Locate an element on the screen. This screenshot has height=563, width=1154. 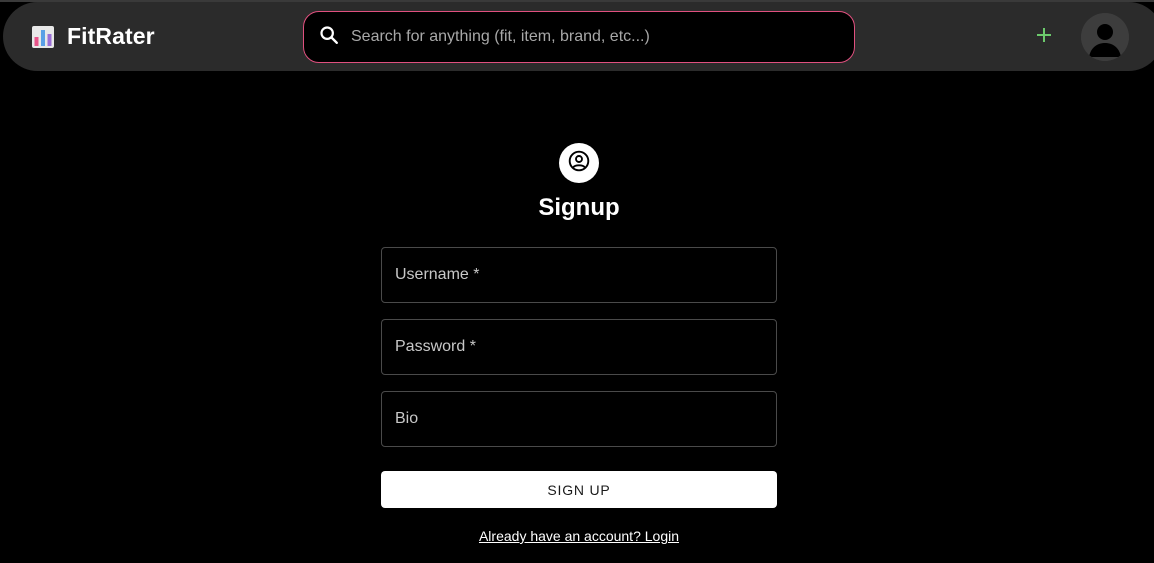
password-input is located at coordinates (579, 347).